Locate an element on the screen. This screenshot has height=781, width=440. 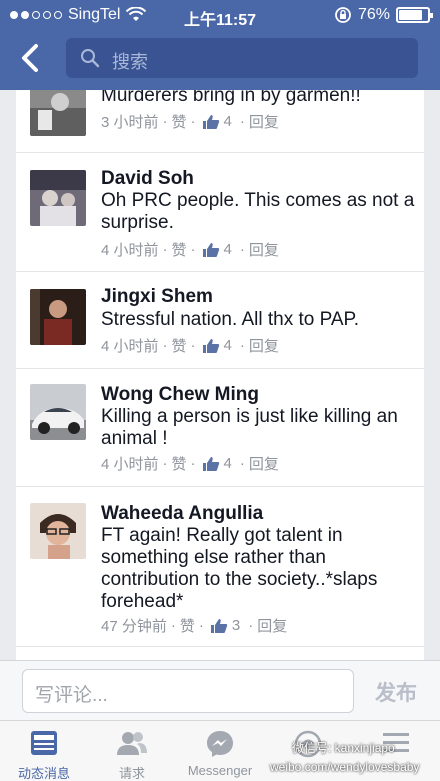
comment-time: 3 小时前 is located at coordinates (130, 122).